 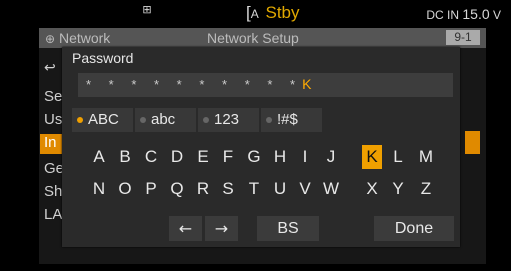 I want to click on key-A: A, so click(x=99, y=157).